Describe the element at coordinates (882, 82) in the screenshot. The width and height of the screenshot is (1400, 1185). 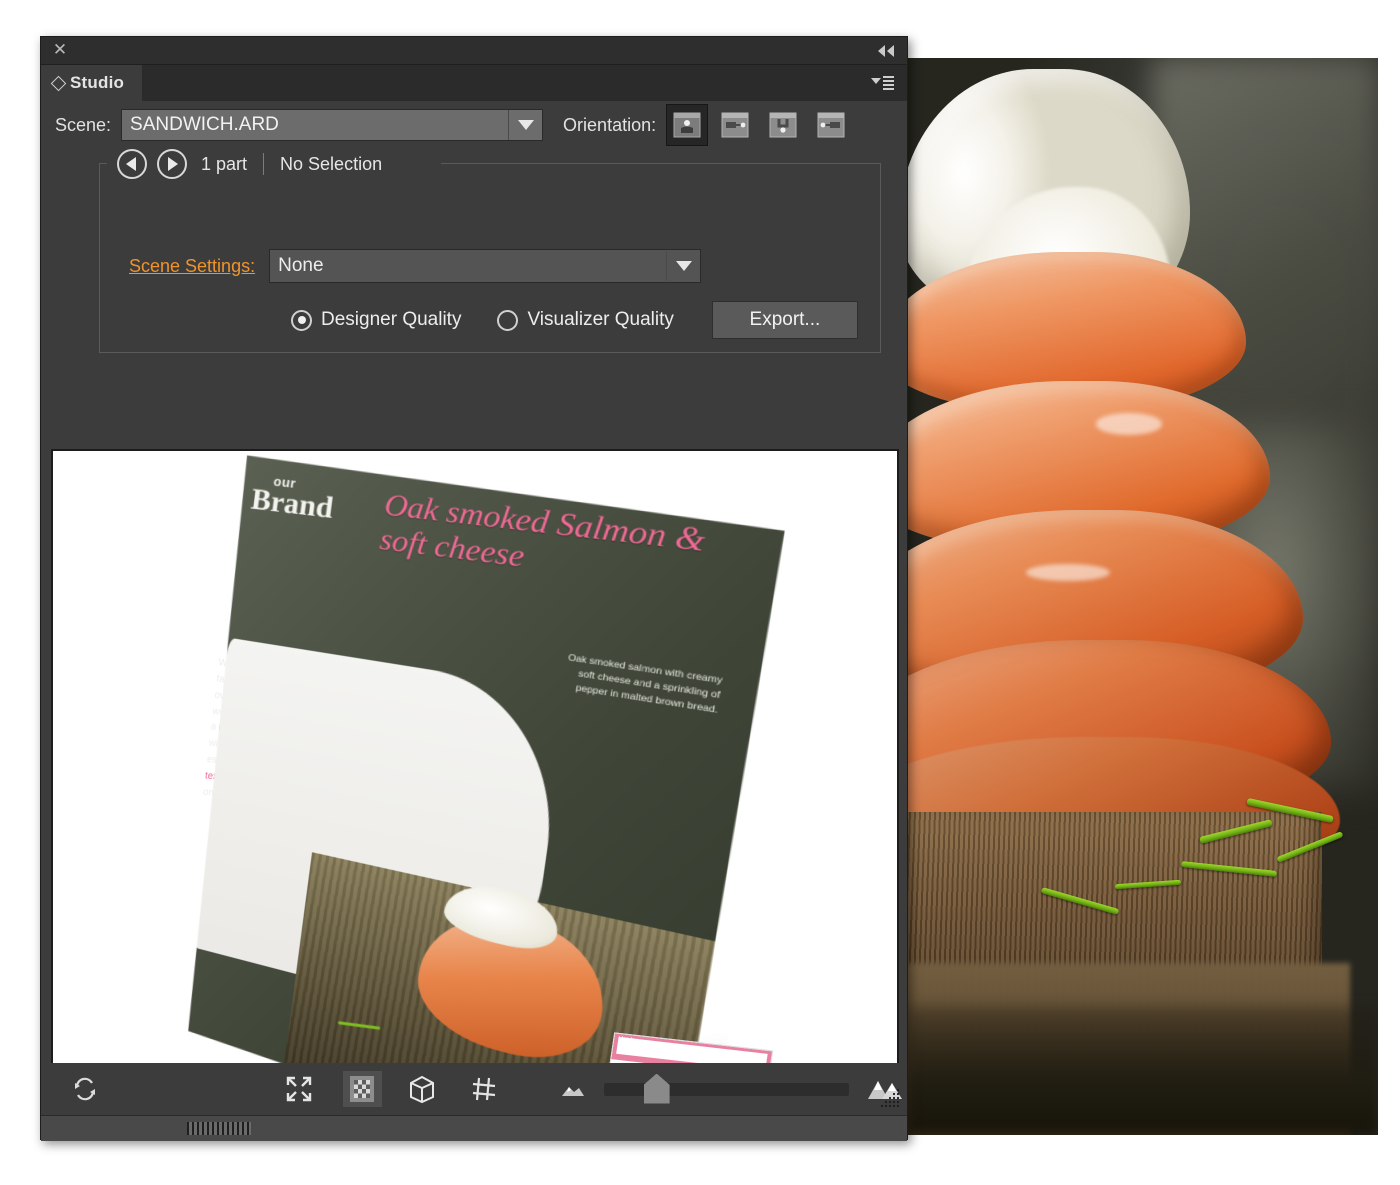
I see `panel-menu-icon` at that location.